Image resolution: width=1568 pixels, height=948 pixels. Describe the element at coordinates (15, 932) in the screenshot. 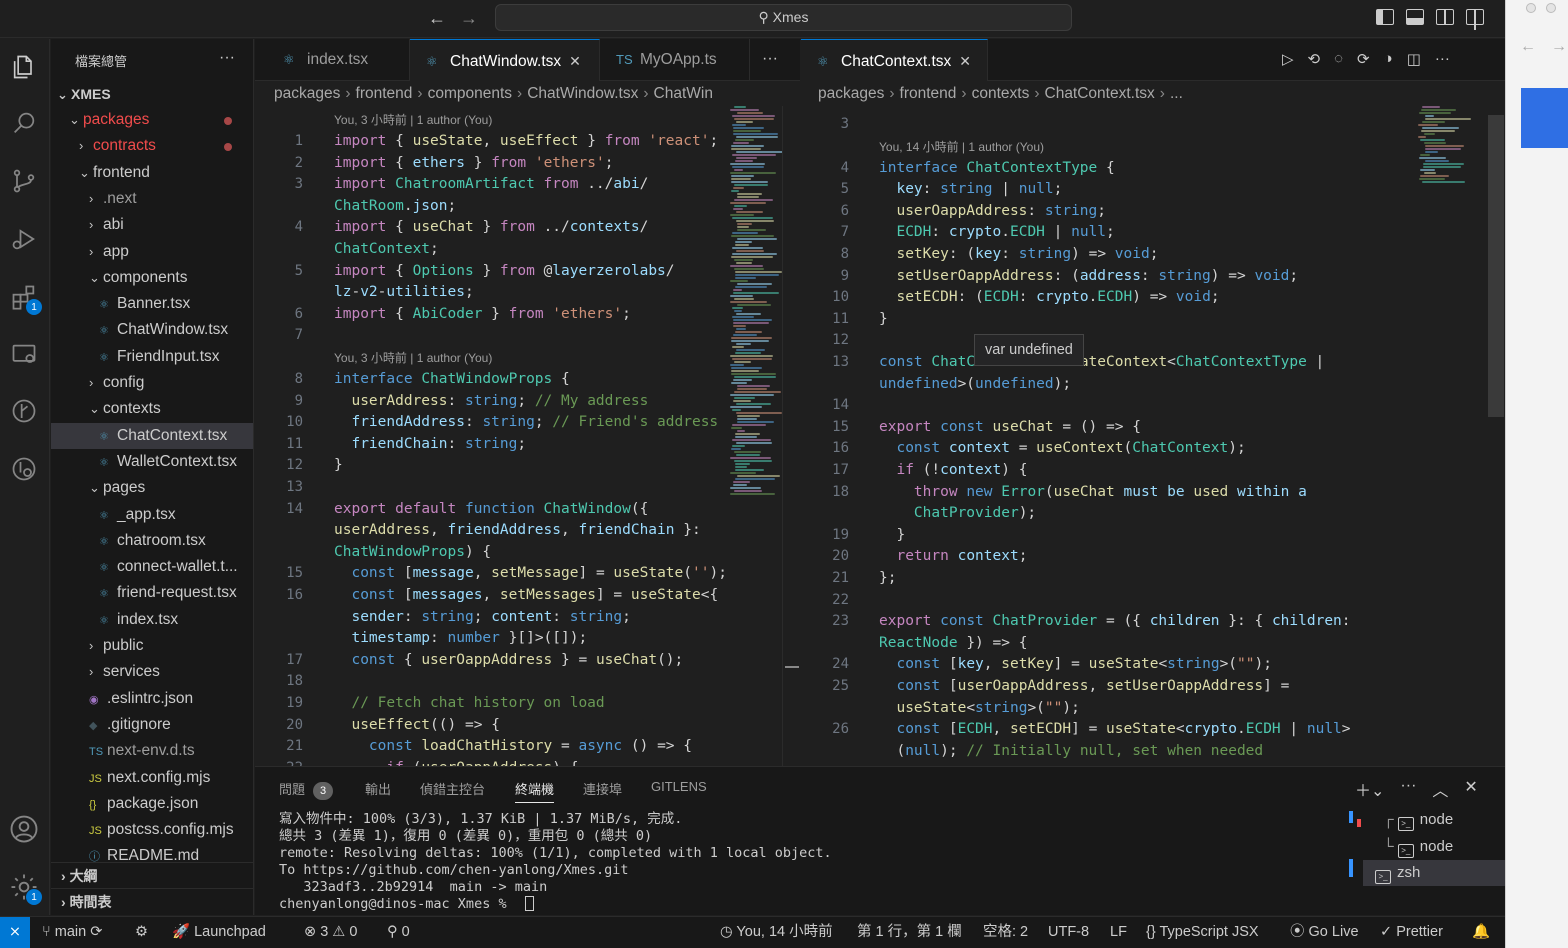

I see `remote-indicator-icon: ⨯` at that location.